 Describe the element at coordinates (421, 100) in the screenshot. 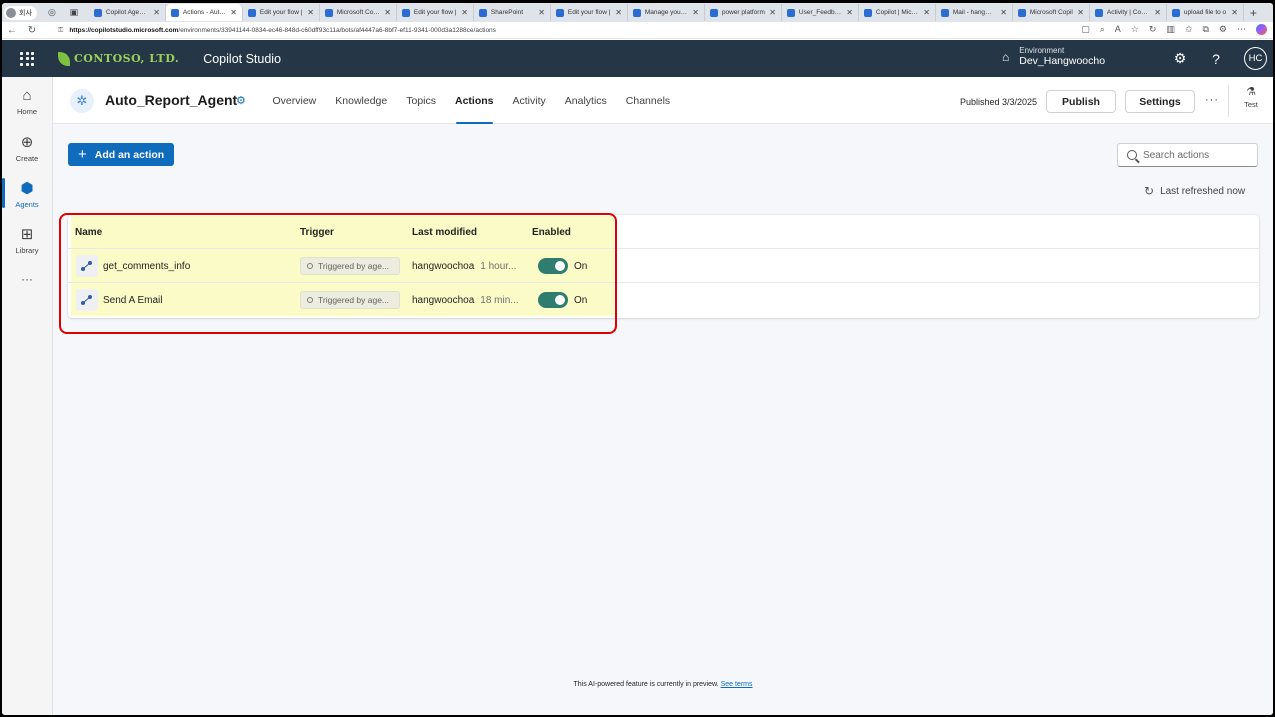

I see `tab-topics: Topics` at that location.